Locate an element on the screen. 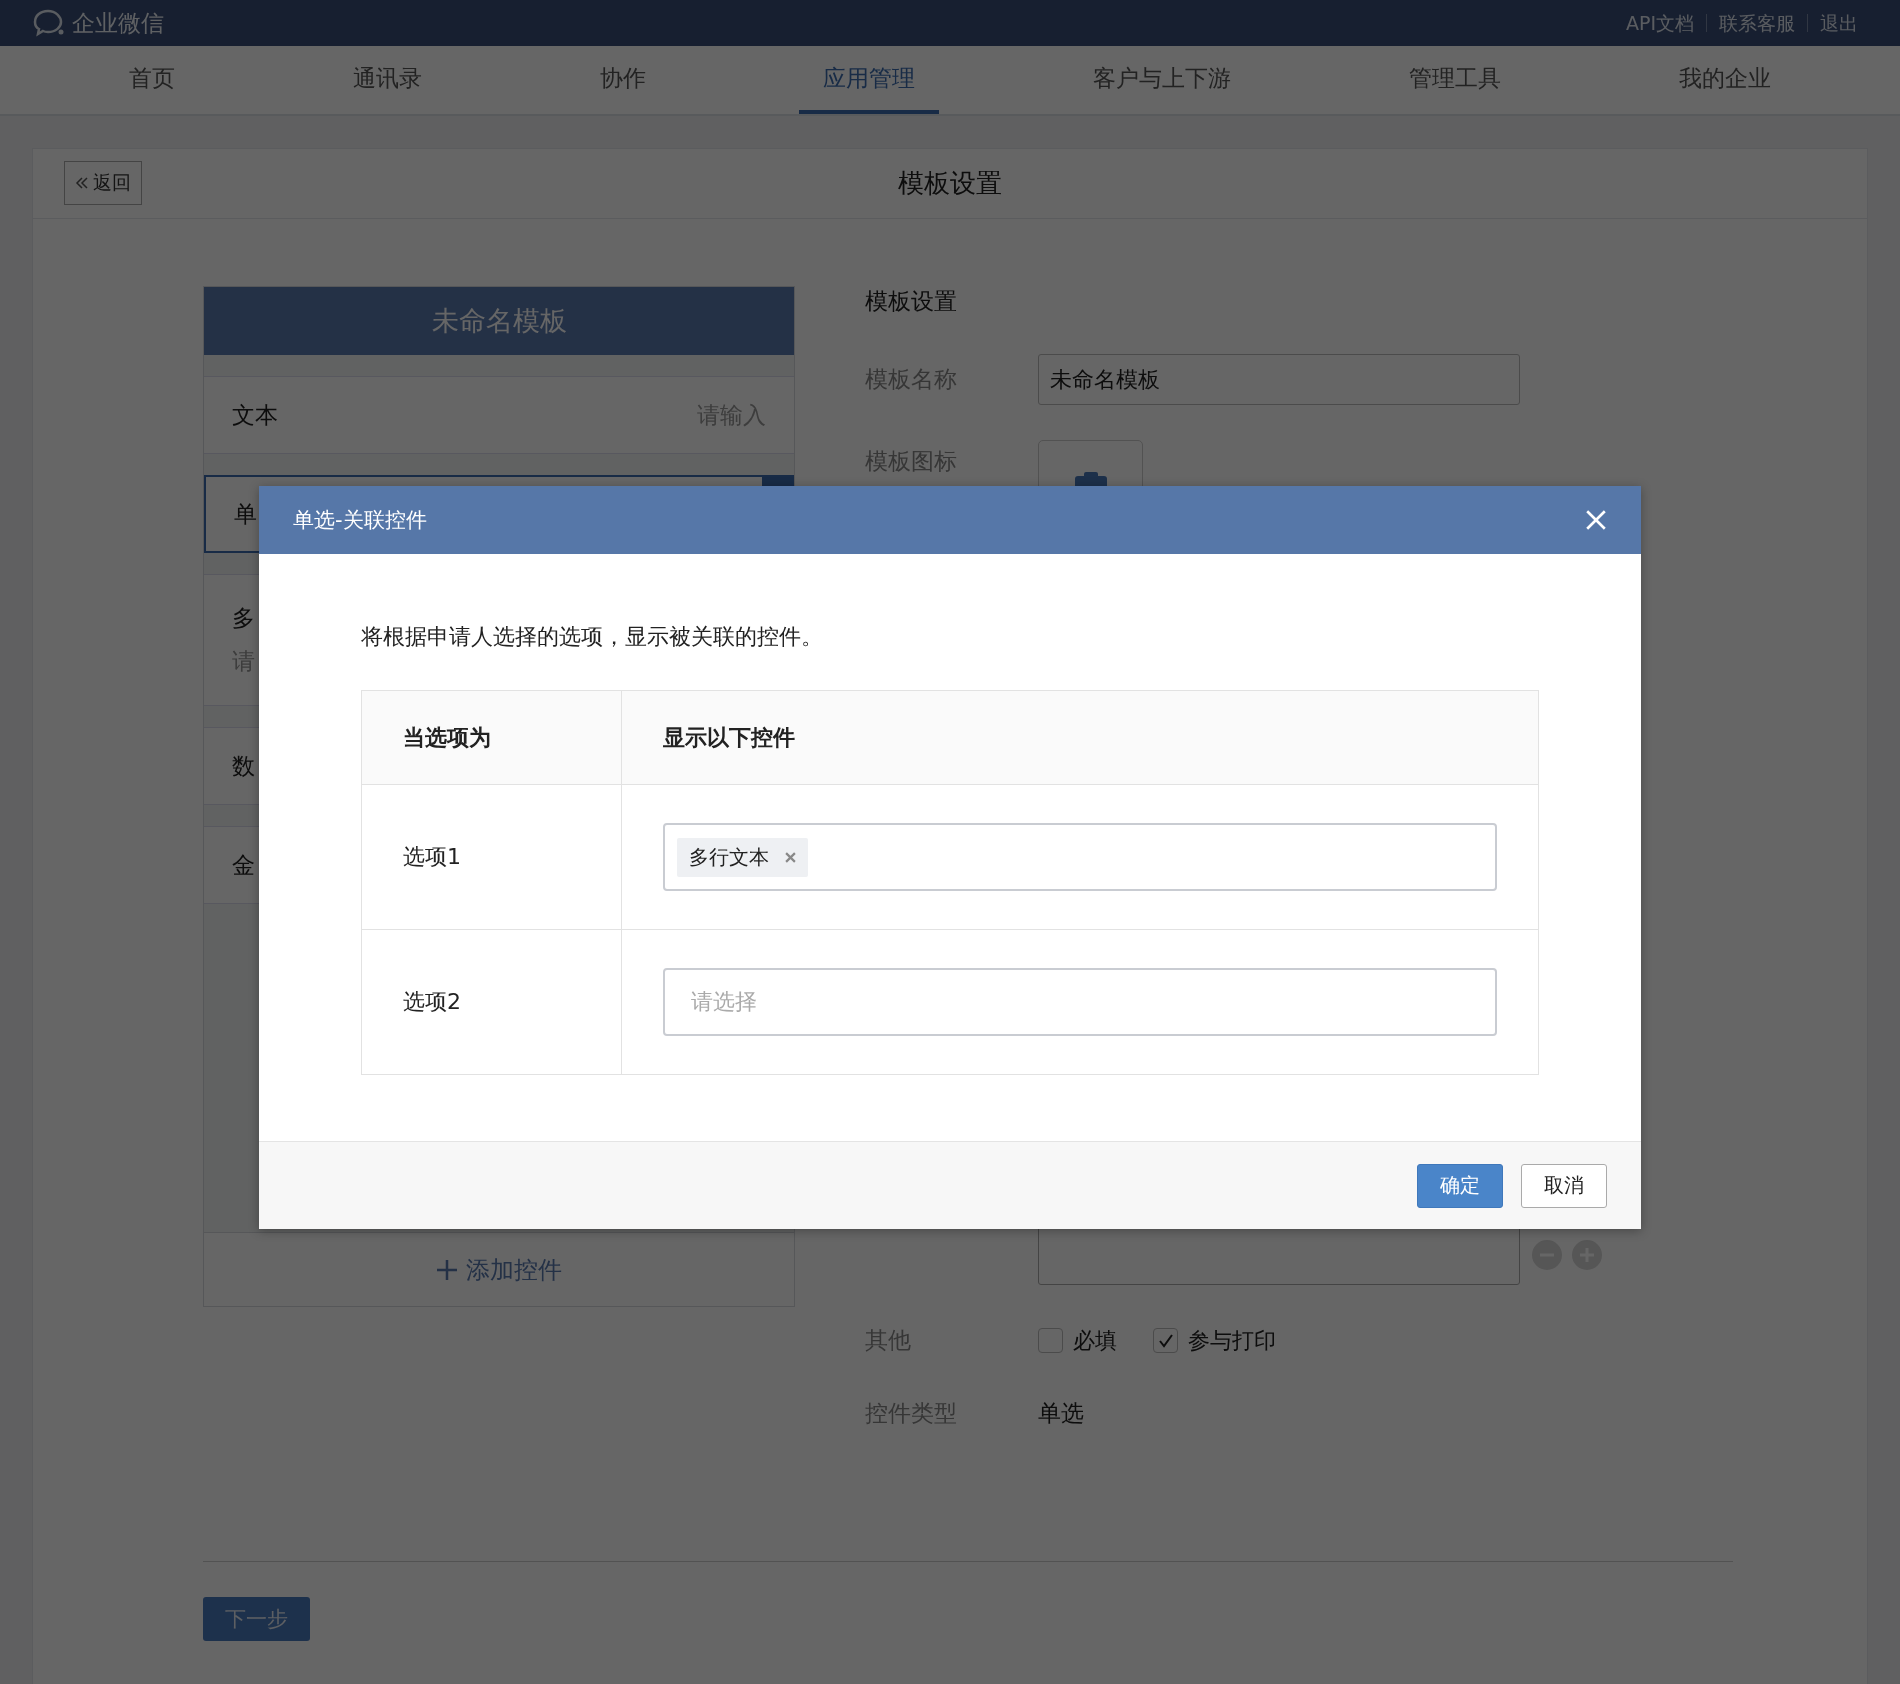  dialog-description: 将根据申请人选择的选项，显示被关联的控件。 is located at coordinates (592, 637).